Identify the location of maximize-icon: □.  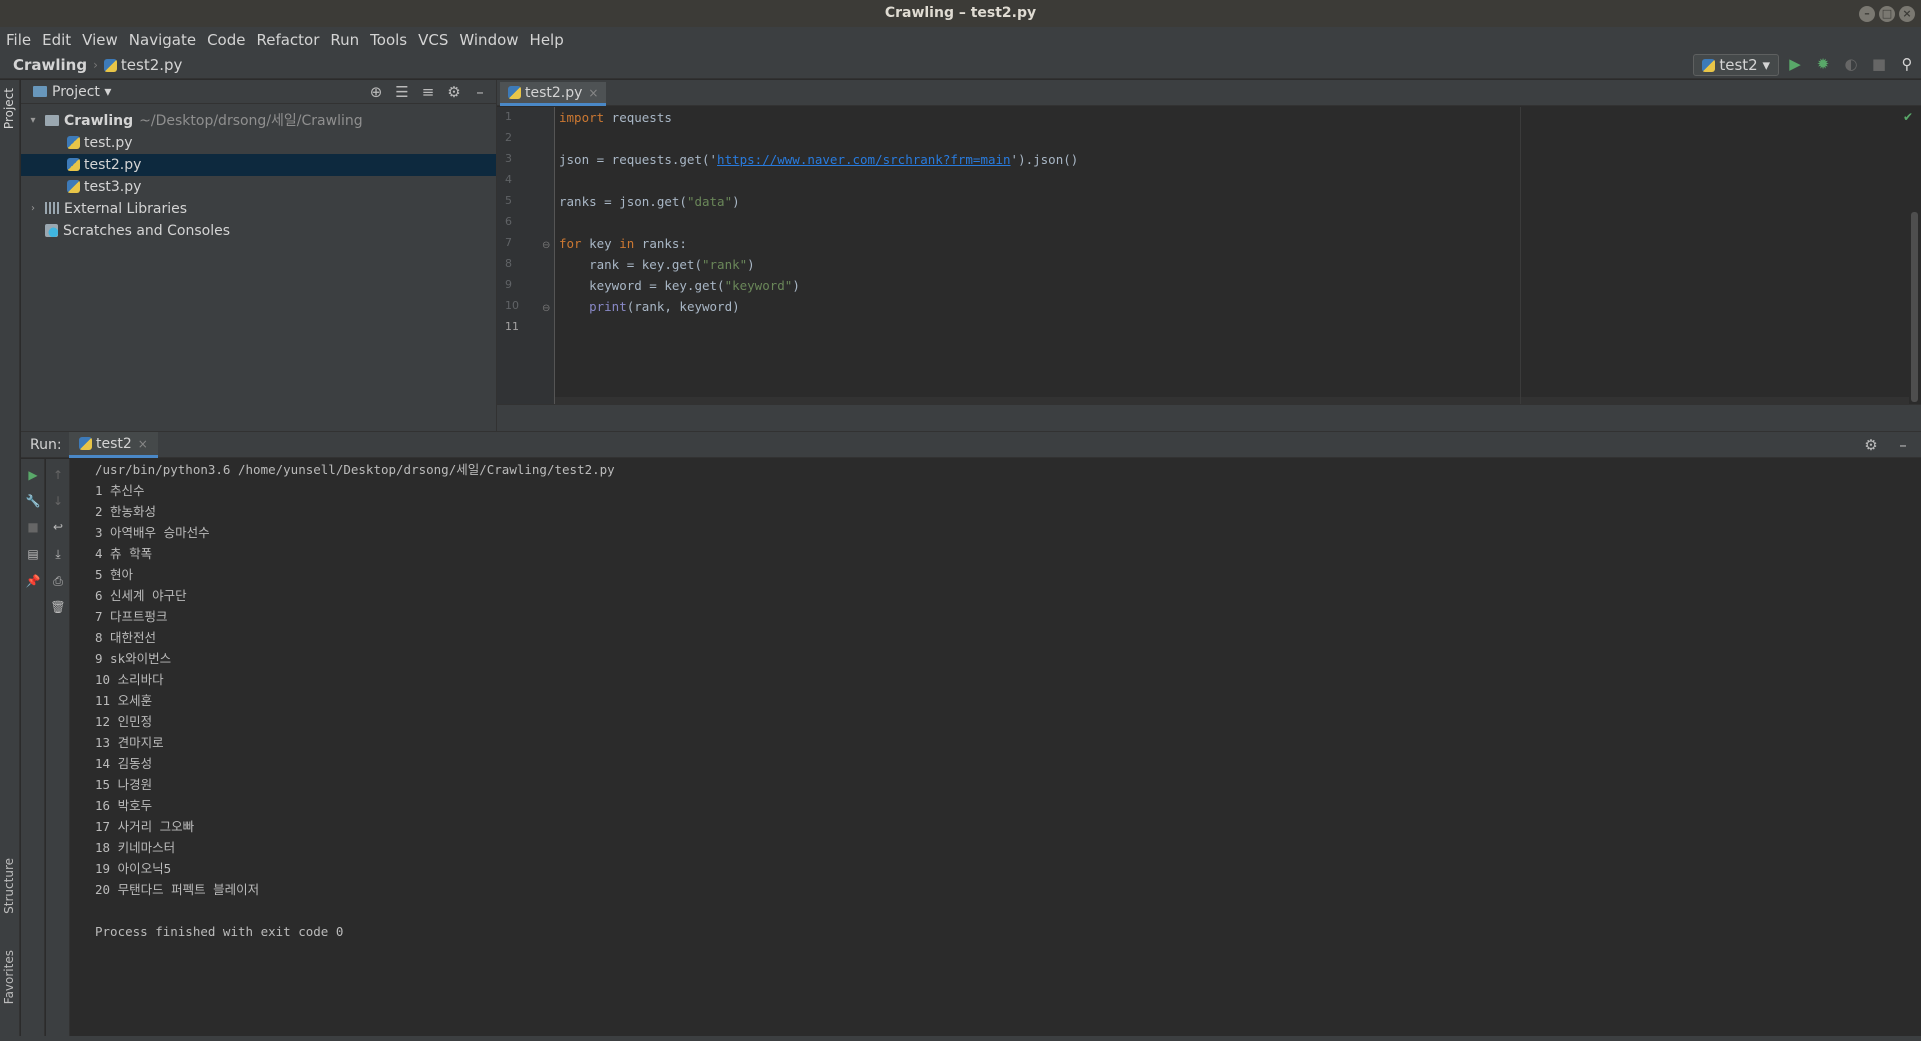
(1887, 14).